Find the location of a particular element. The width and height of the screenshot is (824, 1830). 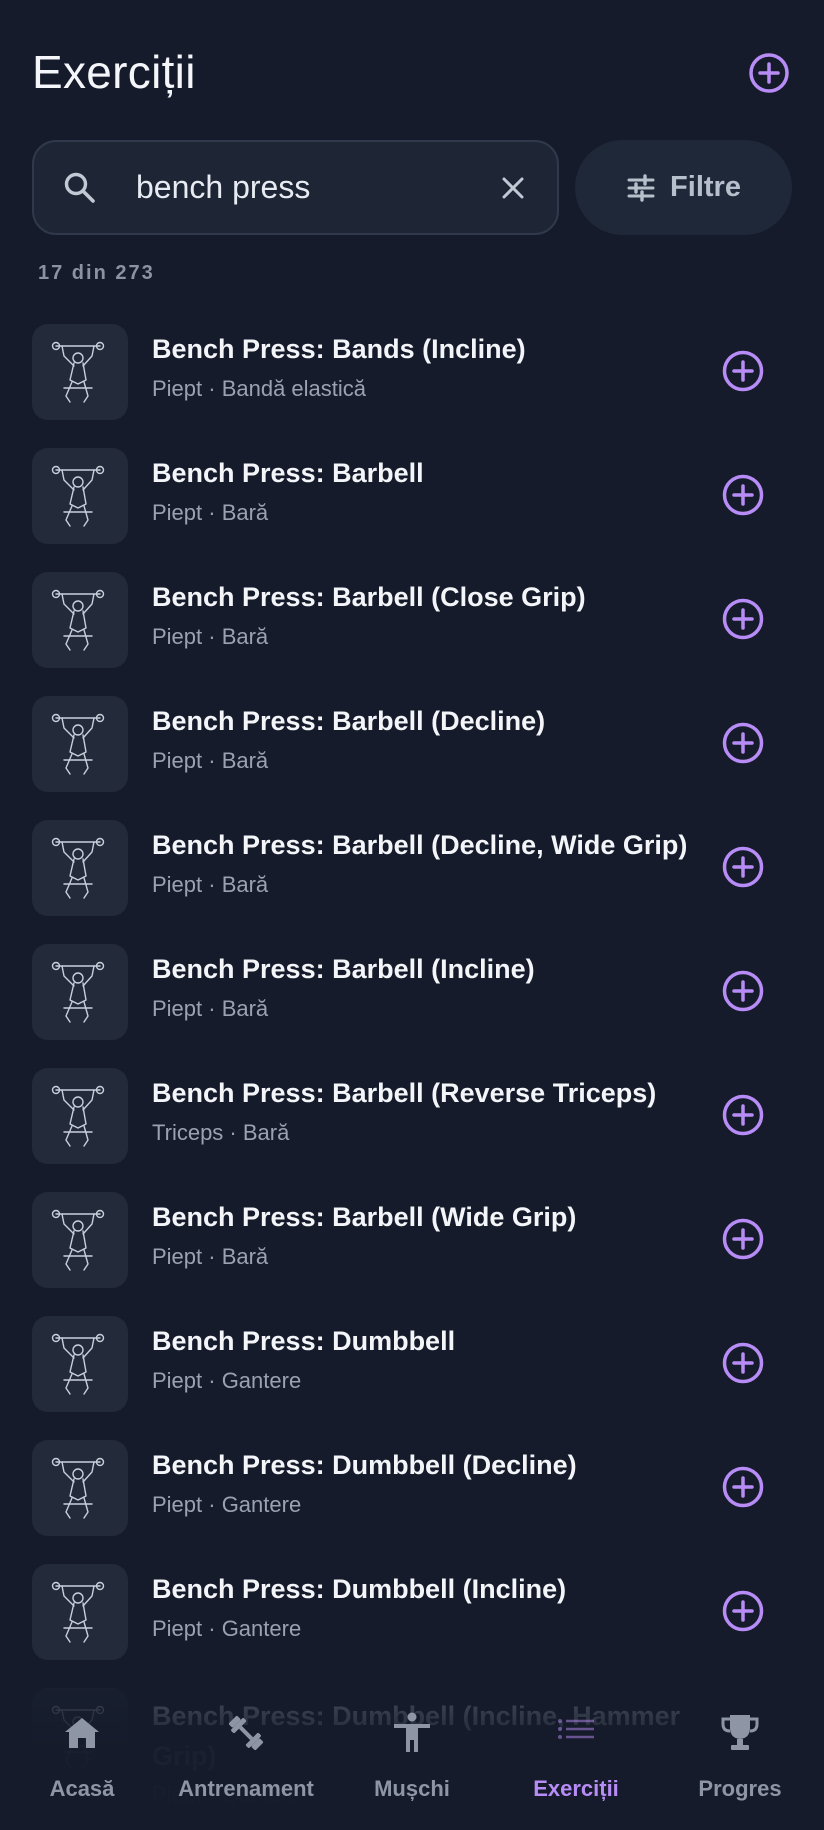

nav-item-workout: Antrenament is located at coordinates (246, 1765).